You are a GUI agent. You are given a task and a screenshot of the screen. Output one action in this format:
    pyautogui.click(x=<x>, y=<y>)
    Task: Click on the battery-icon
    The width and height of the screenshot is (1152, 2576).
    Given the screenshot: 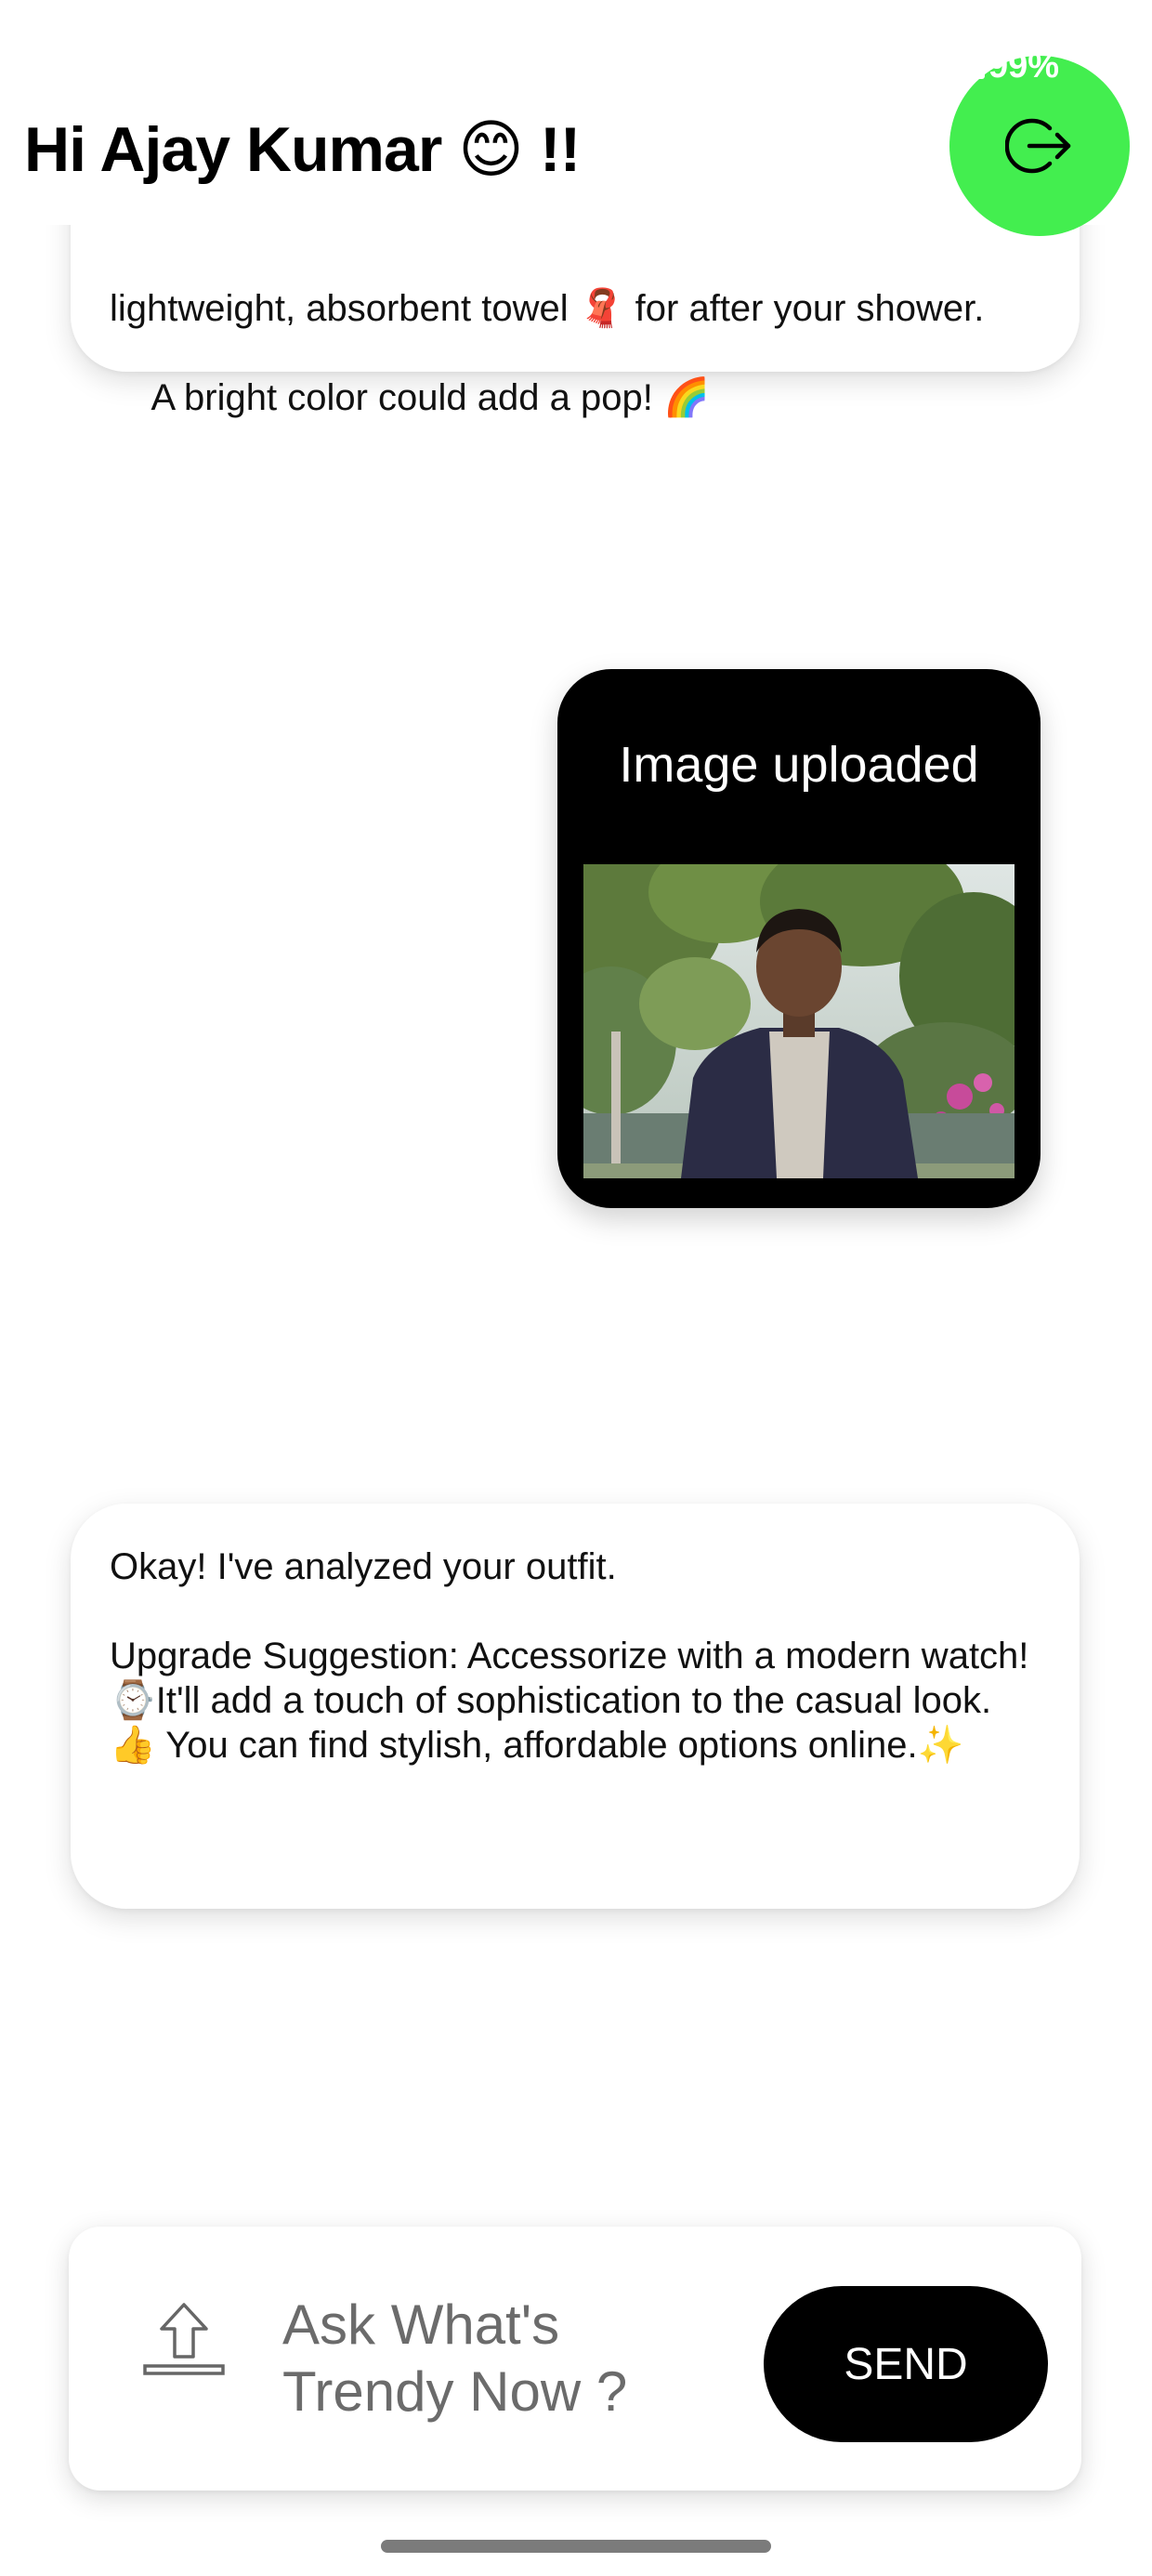 What is the action you would take?
    pyautogui.click(x=976, y=66)
    